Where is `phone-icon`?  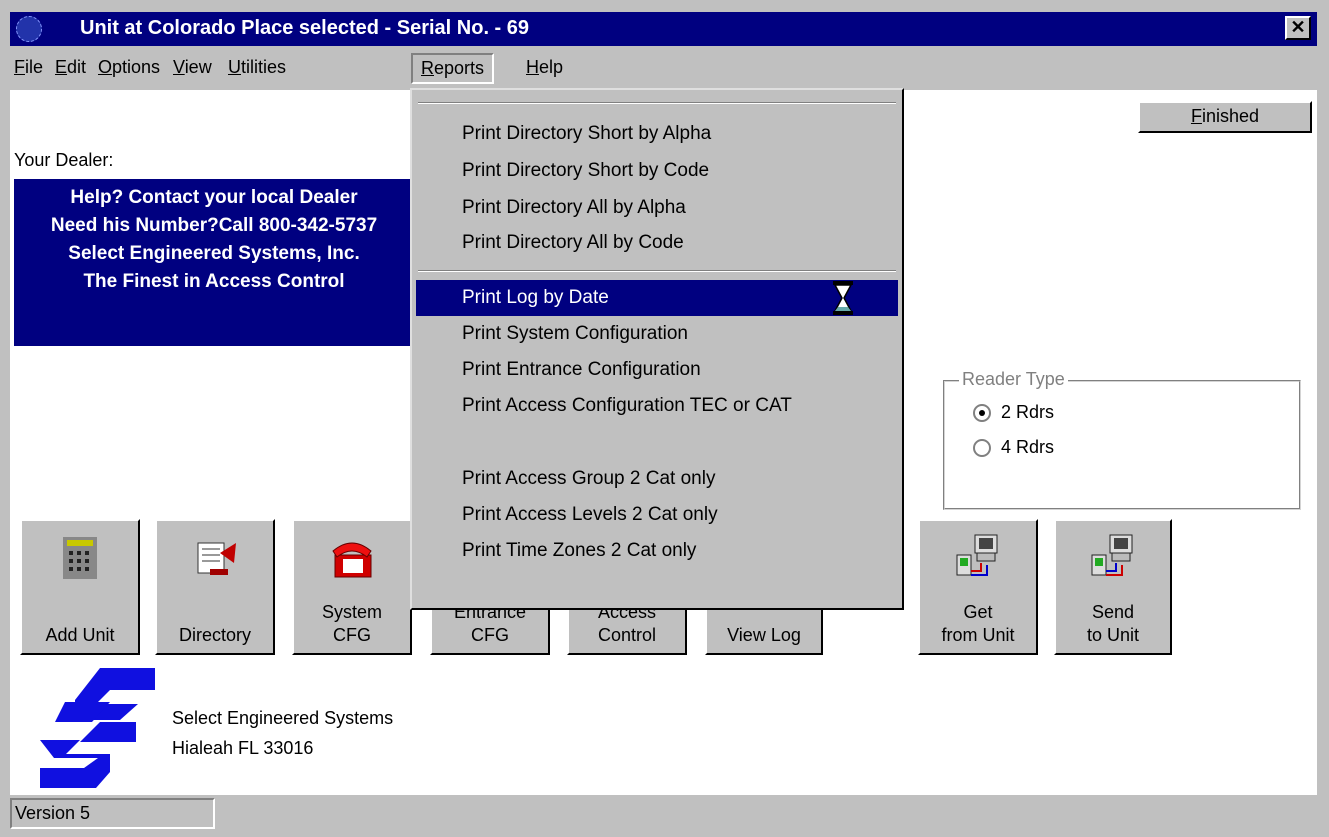 phone-icon is located at coordinates (352, 560).